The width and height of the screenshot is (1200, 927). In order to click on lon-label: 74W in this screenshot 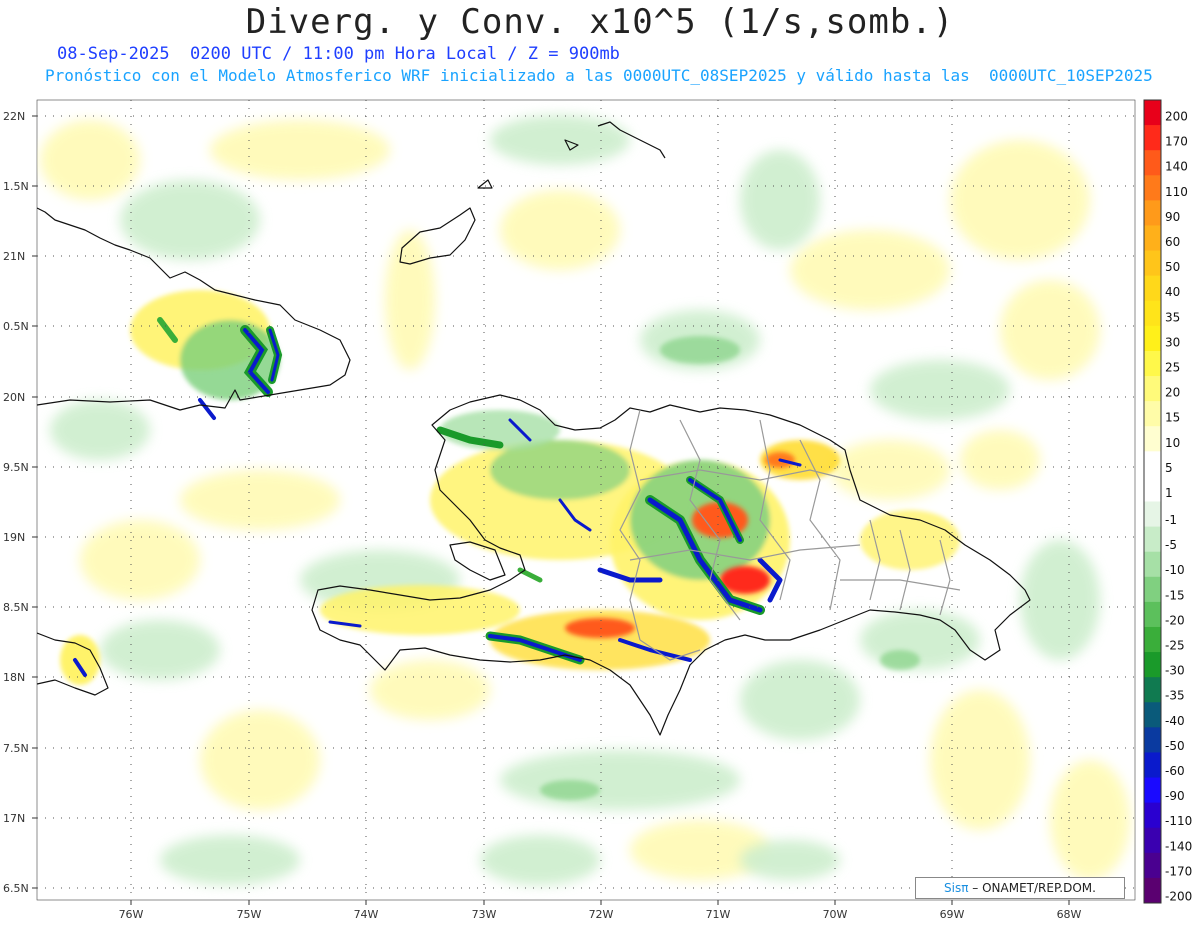, I will do `click(366, 914)`.